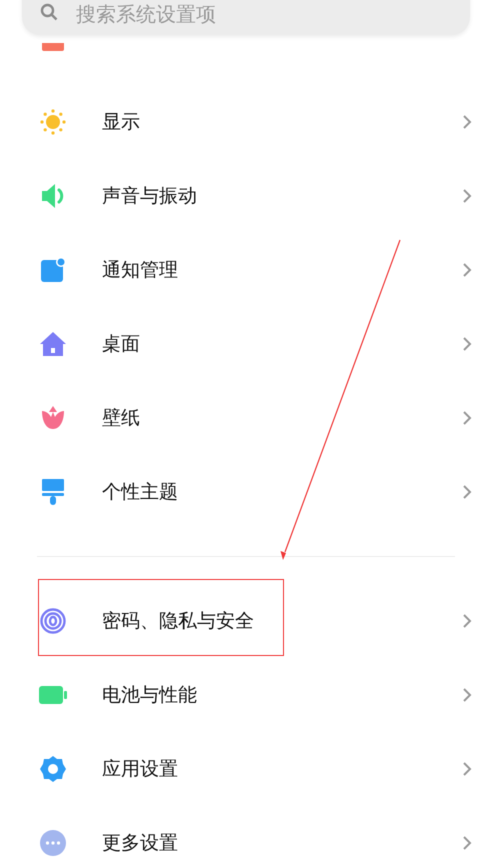  Describe the element at coordinates (53, 695) in the screenshot. I see `battery-icon` at that location.